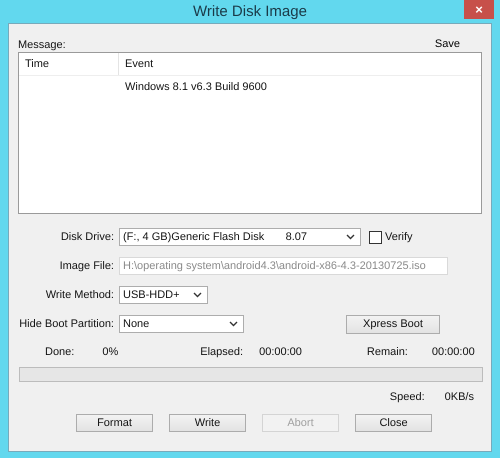 The width and height of the screenshot is (500, 461). What do you see at coordinates (42, 45) in the screenshot?
I see `message-label: Message:` at bounding box center [42, 45].